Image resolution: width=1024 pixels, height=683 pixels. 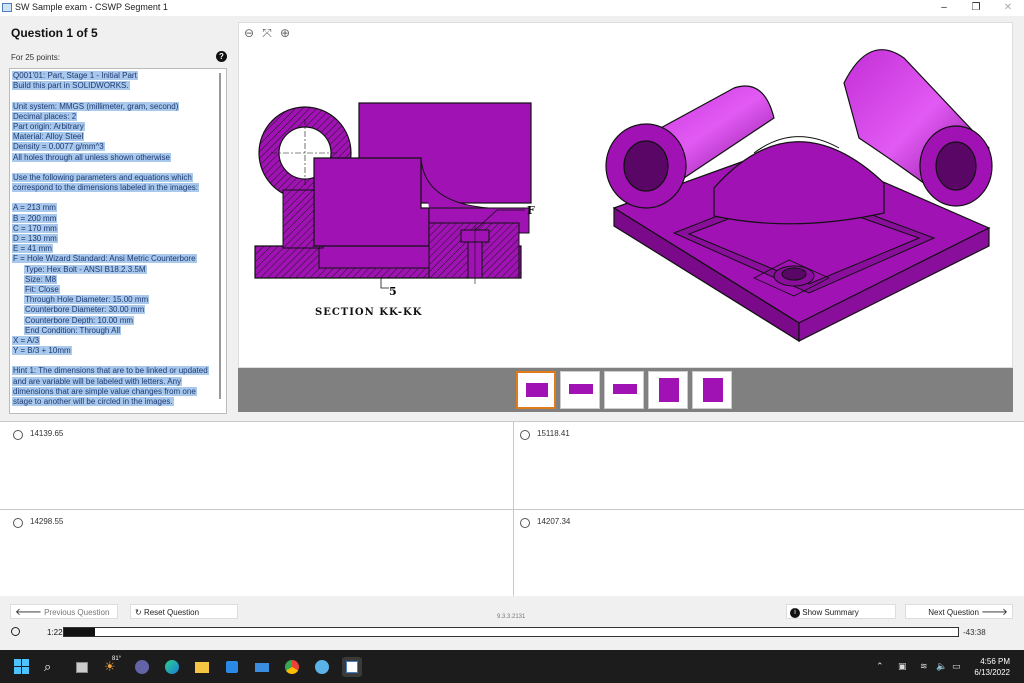 What do you see at coordinates (902, 666) in the screenshot?
I see `tray-app-icon: ▣` at bounding box center [902, 666].